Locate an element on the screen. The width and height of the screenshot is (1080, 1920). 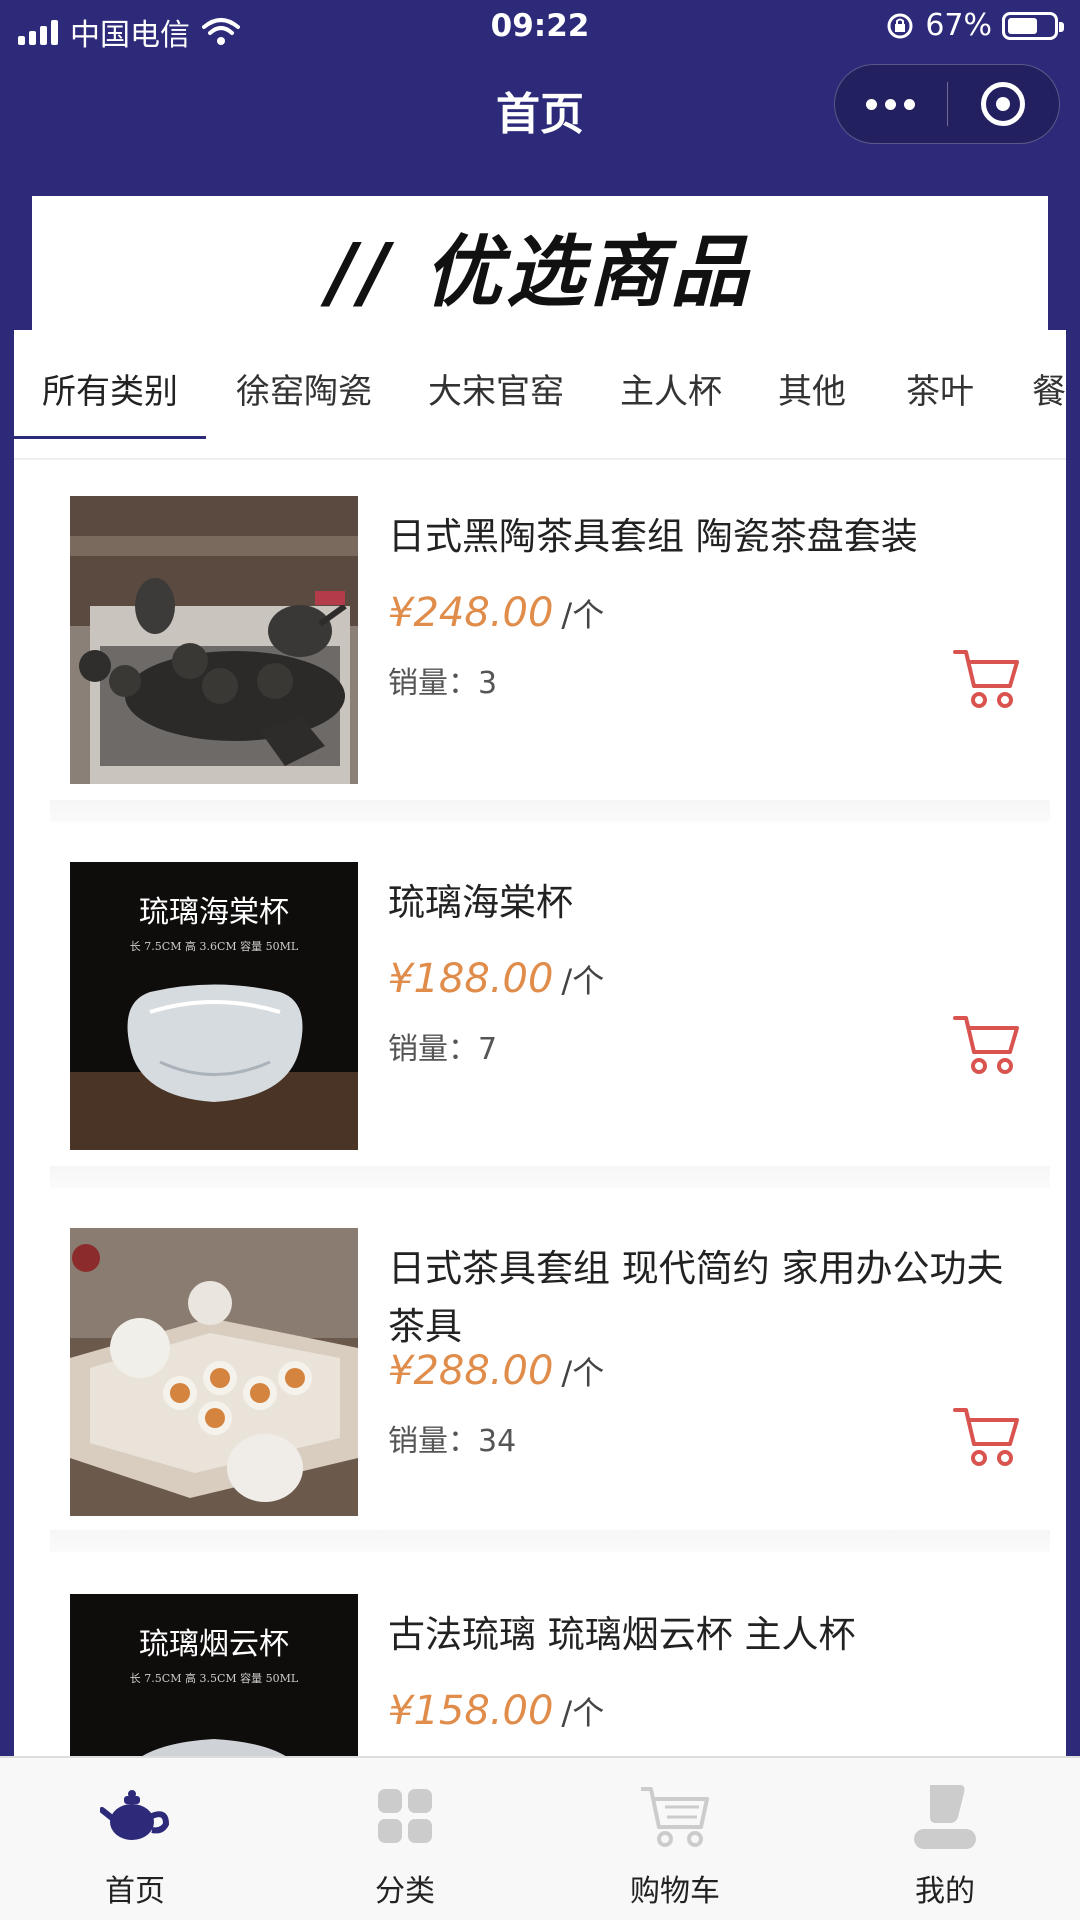
tab-other: 其他 is located at coordinates (812, 388).